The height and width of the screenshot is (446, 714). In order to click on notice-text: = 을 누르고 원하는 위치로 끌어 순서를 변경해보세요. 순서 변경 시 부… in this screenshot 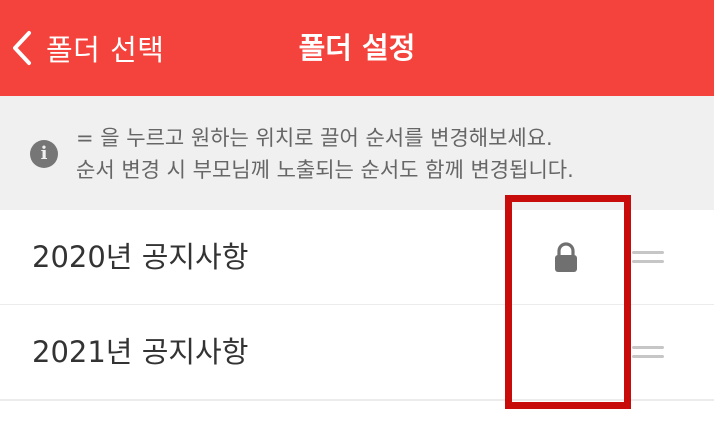, I will do `click(386, 154)`.